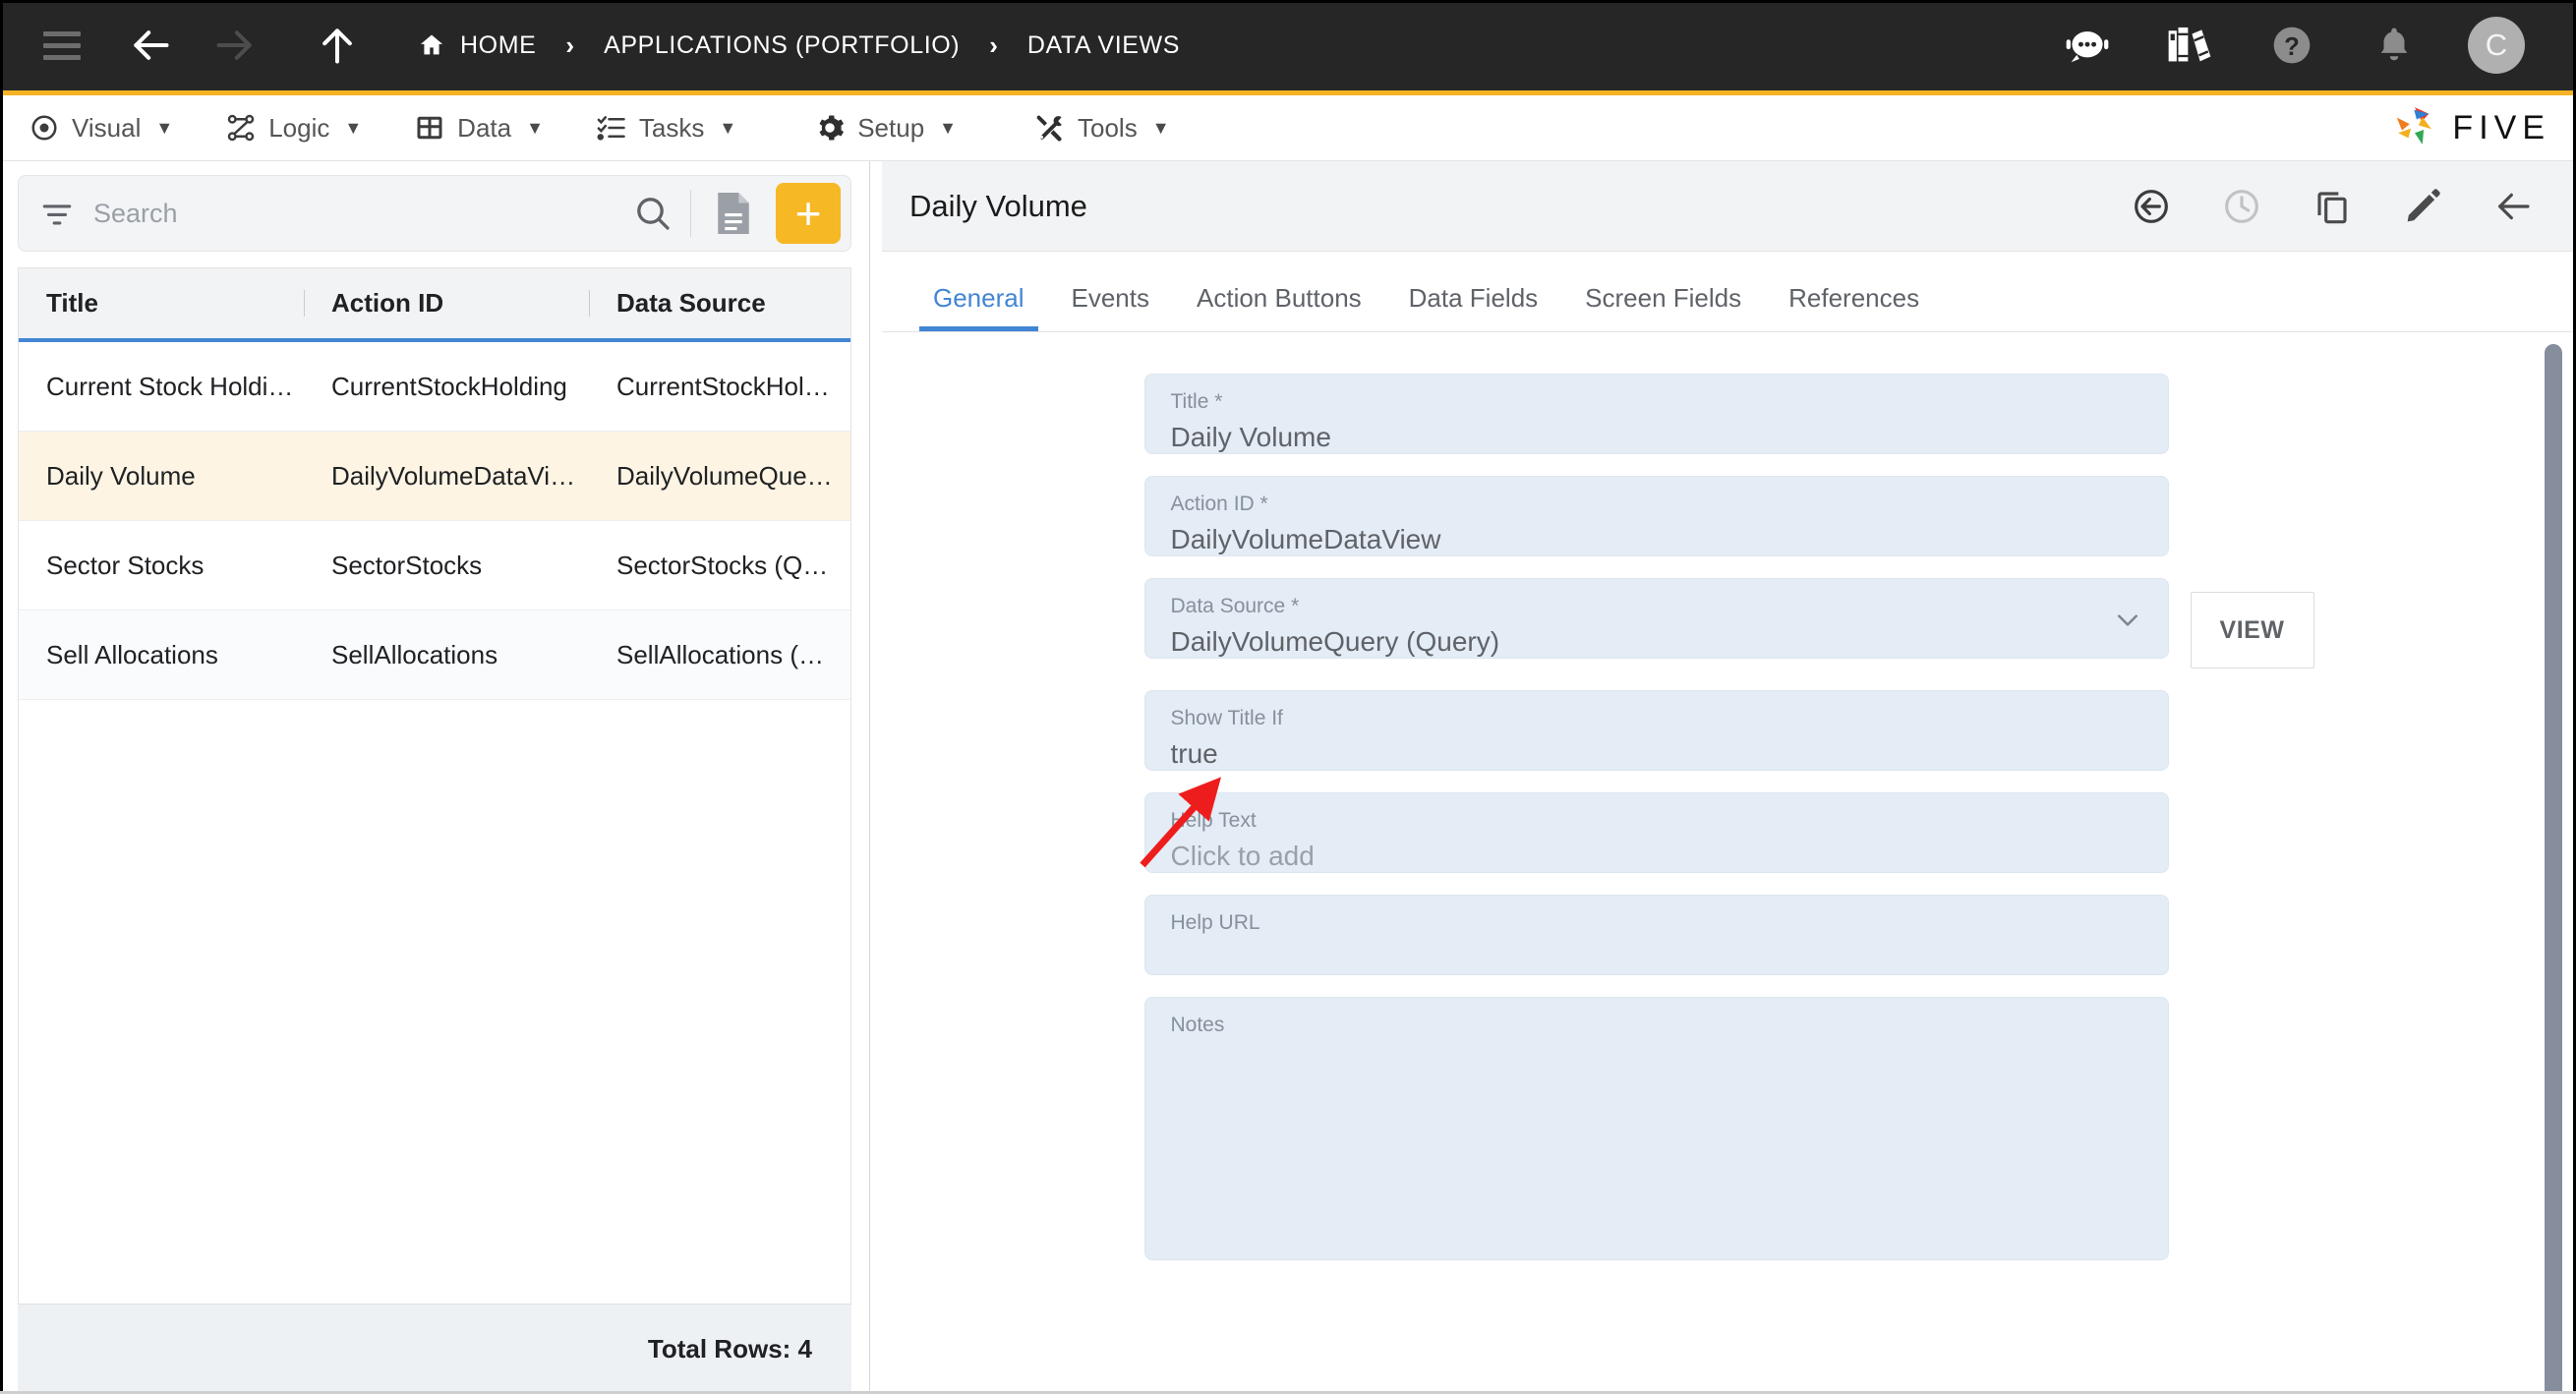  Describe the element at coordinates (2151, 207) in the screenshot. I see `undo-revert-icon` at that location.